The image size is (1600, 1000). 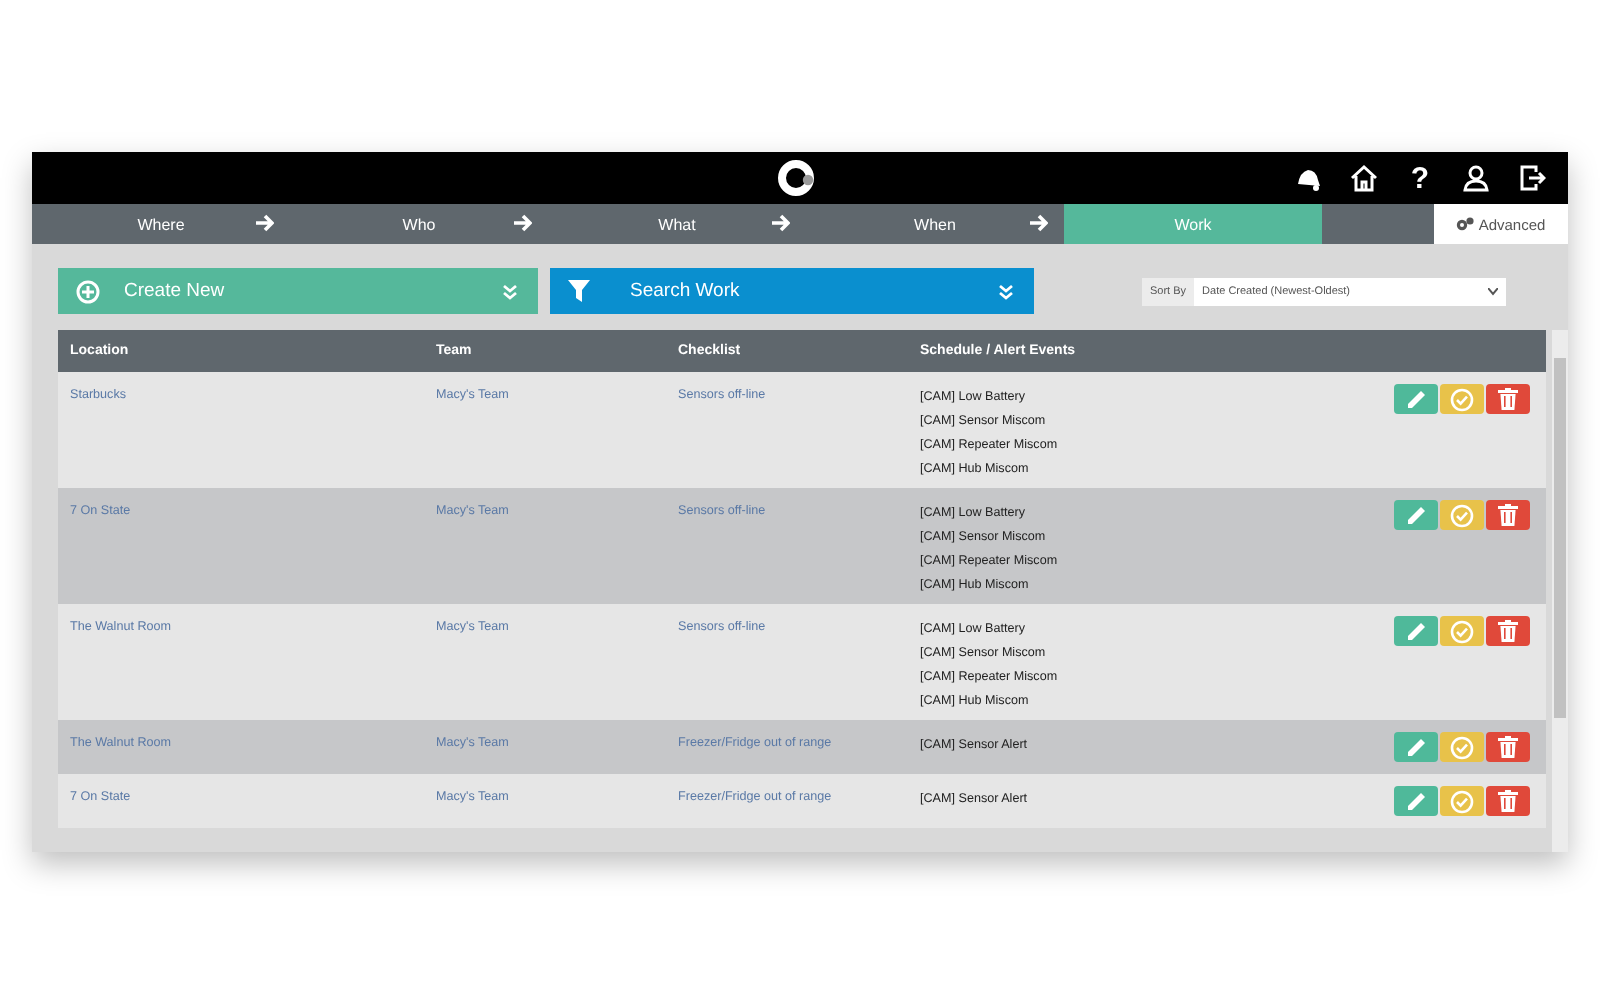 What do you see at coordinates (298, 291) in the screenshot?
I see `create-new-button: Create New` at bounding box center [298, 291].